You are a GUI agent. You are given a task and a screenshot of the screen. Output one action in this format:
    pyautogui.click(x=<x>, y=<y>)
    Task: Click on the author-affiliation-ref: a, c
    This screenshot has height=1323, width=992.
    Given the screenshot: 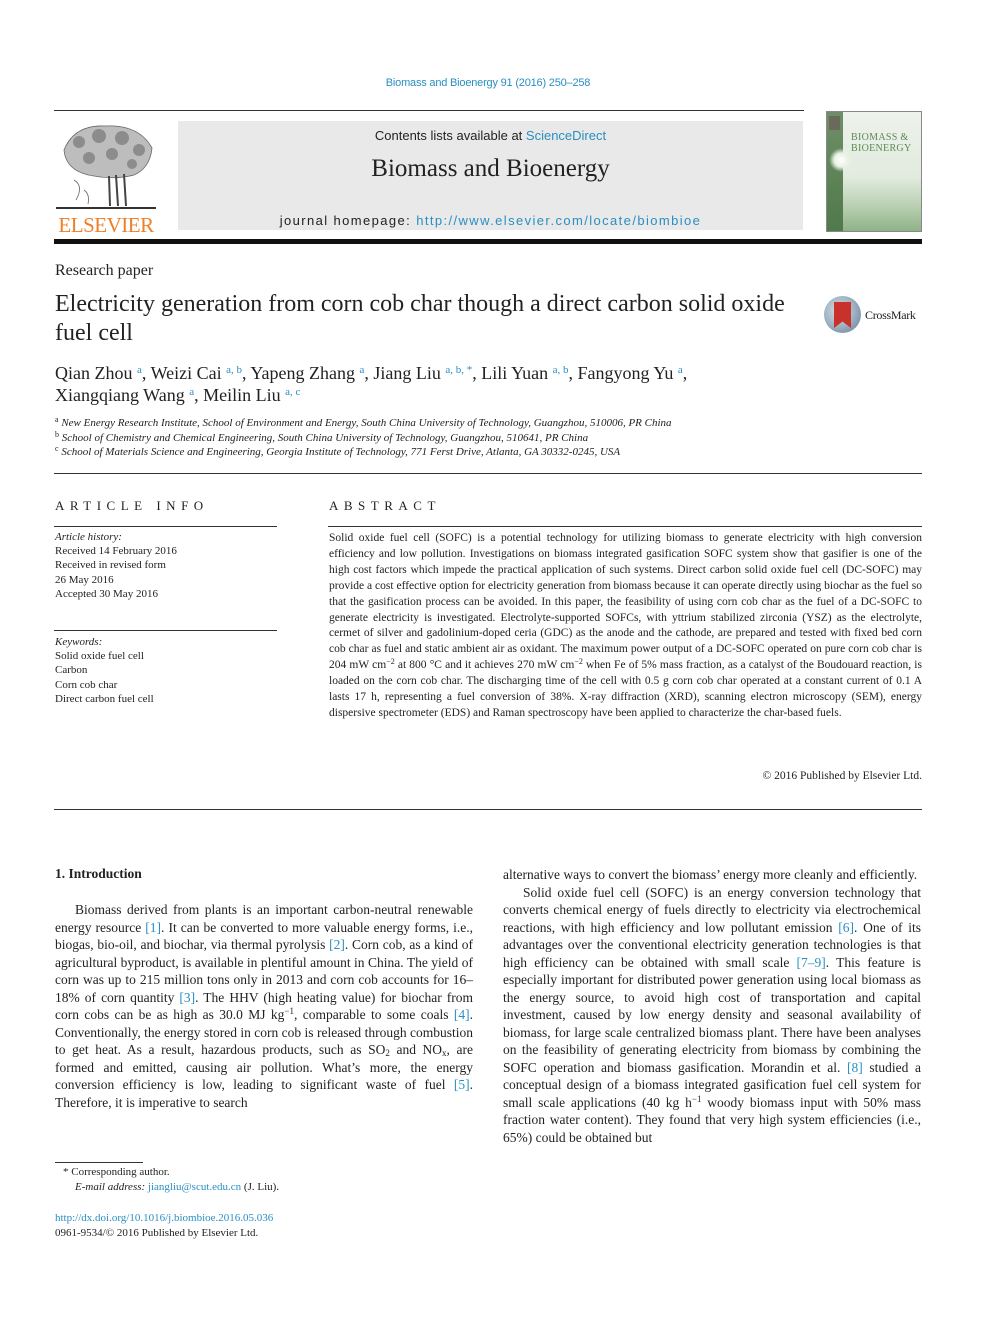 What is the action you would take?
    pyautogui.click(x=292, y=392)
    